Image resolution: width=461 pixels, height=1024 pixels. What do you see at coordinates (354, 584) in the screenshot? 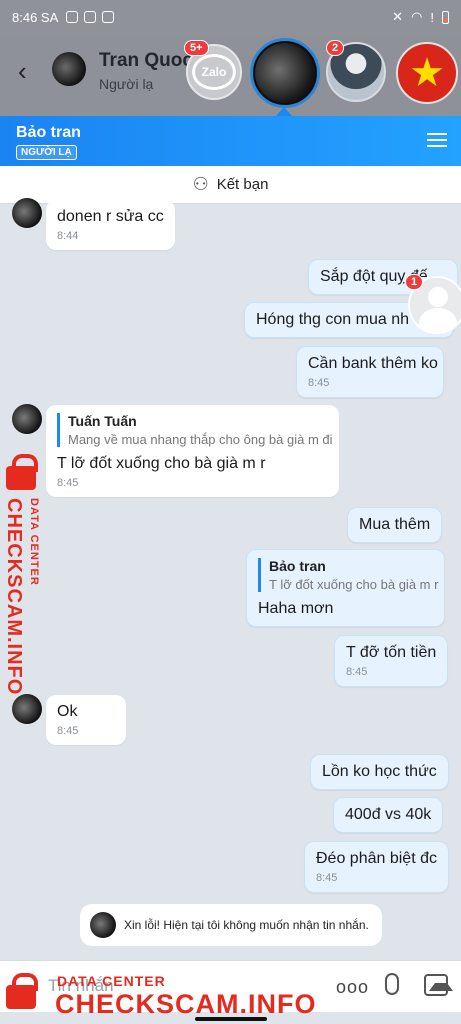
I see `quote-text: T lỡ đốt xuống cho bà già m r` at bounding box center [354, 584].